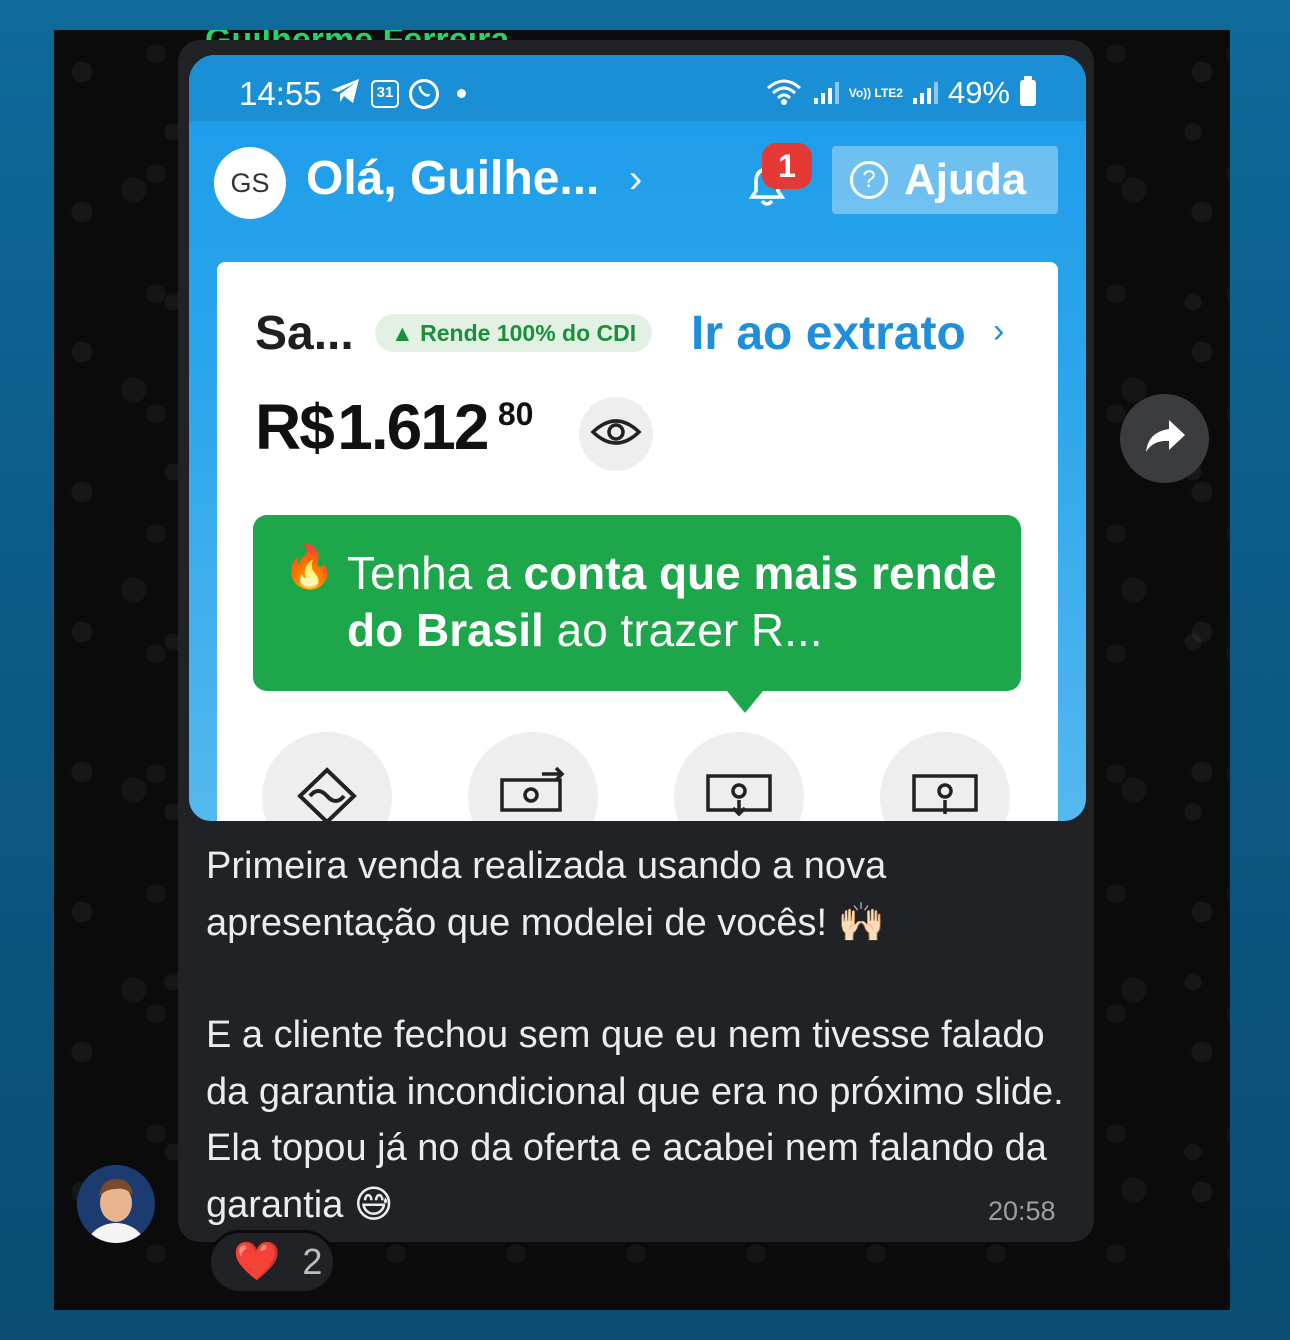 The width and height of the screenshot is (1290, 1340). What do you see at coordinates (461, 93) in the screenshot?
I see `notification-dot-icon` at bounding box center [461, 93].